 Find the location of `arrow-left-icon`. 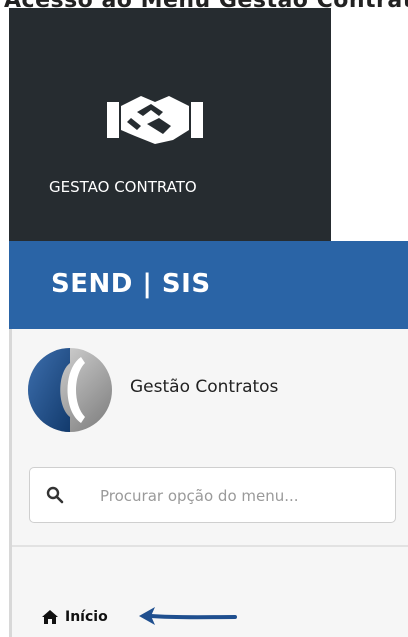

arrow-left-icon is located at coordinates (188, 616).